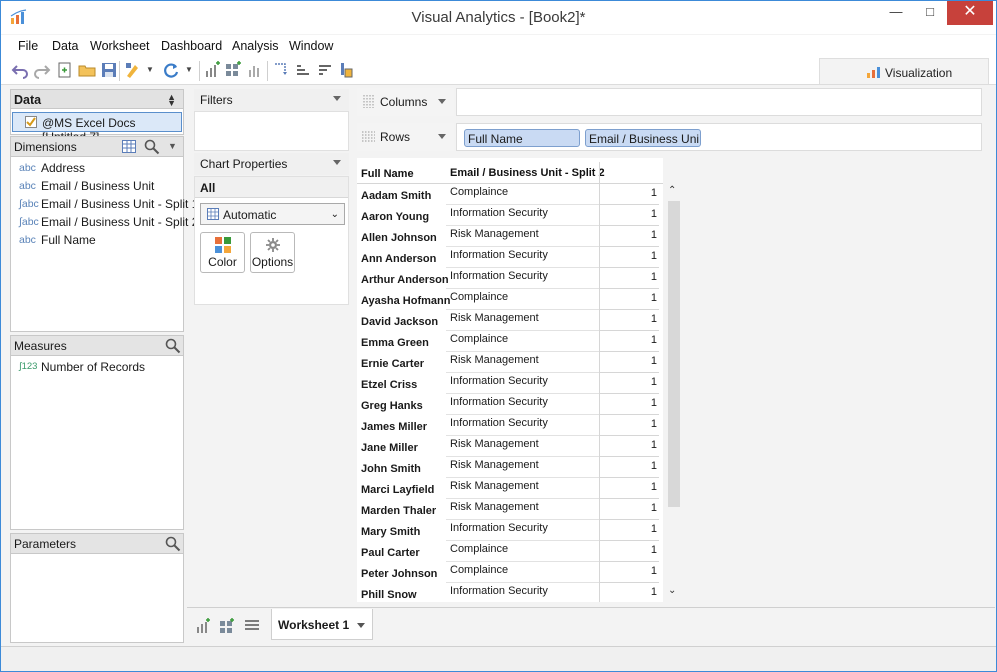 Image resolution: width=997 pixels, height=672 pixels. Describe the element at coordinates (45, 147) in the screenshot. I see `dimensions-title: Dimensions` at that location.